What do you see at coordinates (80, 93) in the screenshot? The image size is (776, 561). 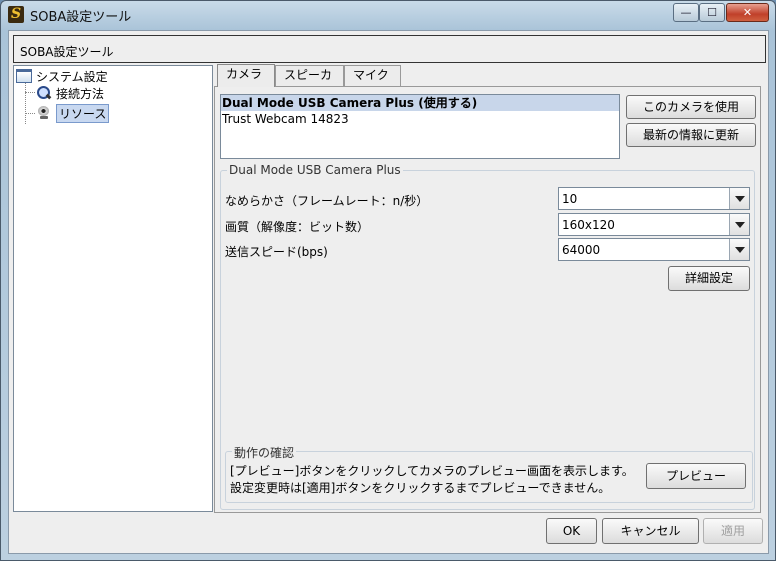 I see `tree-item-label: 接続方法` at bounding box center [80, 93].